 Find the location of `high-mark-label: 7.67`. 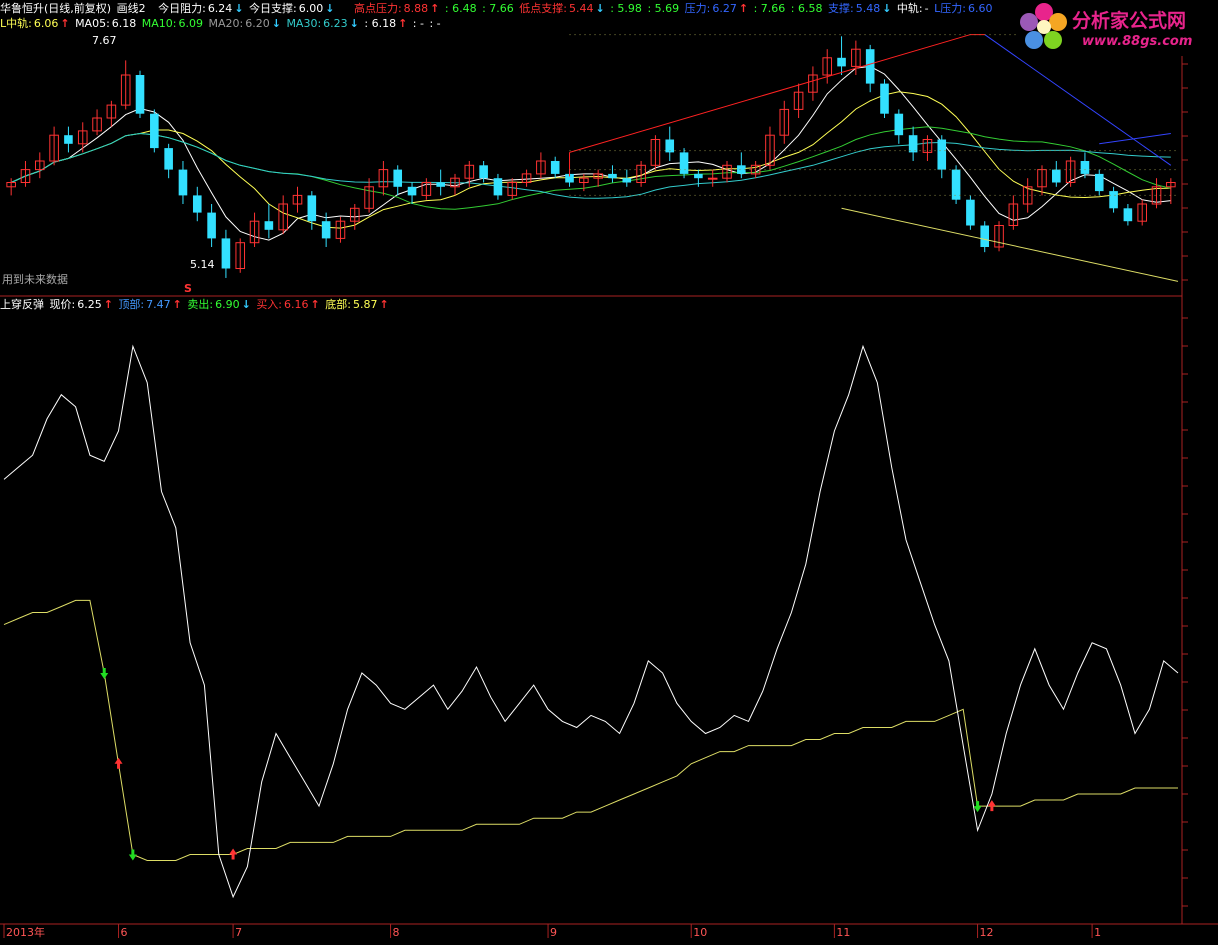

high-mark-label: 7.67 is located at coordinates (104, 40).